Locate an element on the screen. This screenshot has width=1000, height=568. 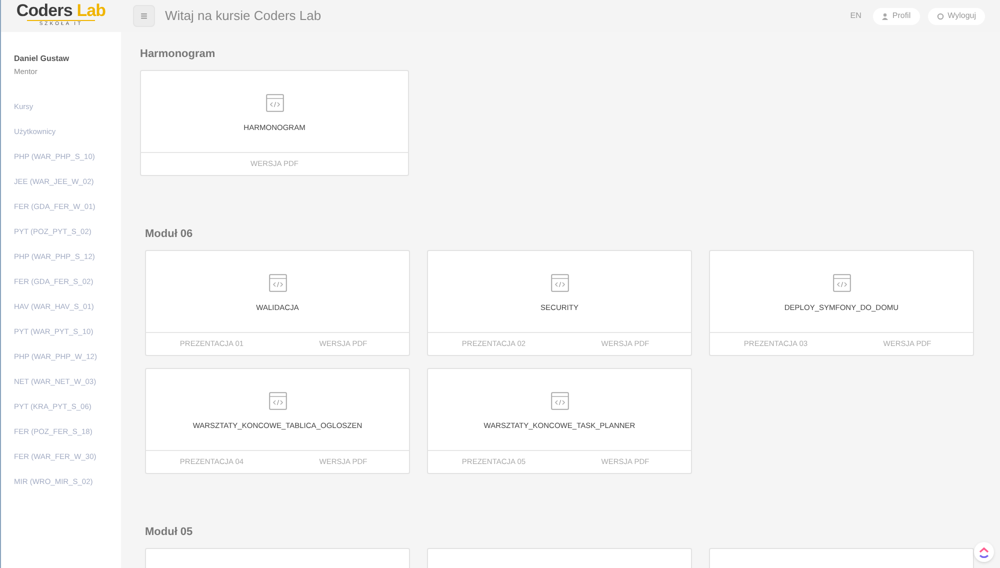
header-button: Profil is located at coordinates (896, 16).